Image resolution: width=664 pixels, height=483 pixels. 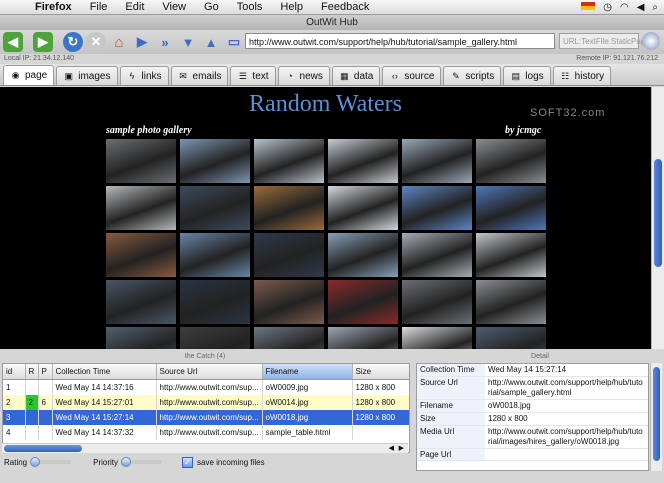 What do you see at coordinates (16, 462) in the screenshot?
I see `rating-label: Rating` at bounding box center [16, 462].